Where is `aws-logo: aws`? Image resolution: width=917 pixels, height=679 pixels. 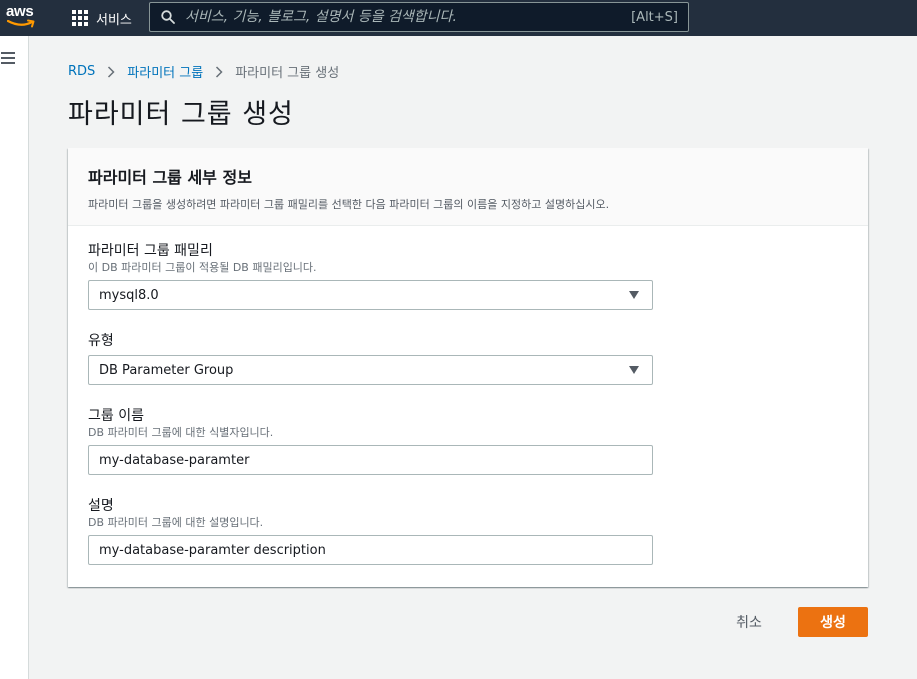
aws-logo: aws is located at coordinates (23, 18).